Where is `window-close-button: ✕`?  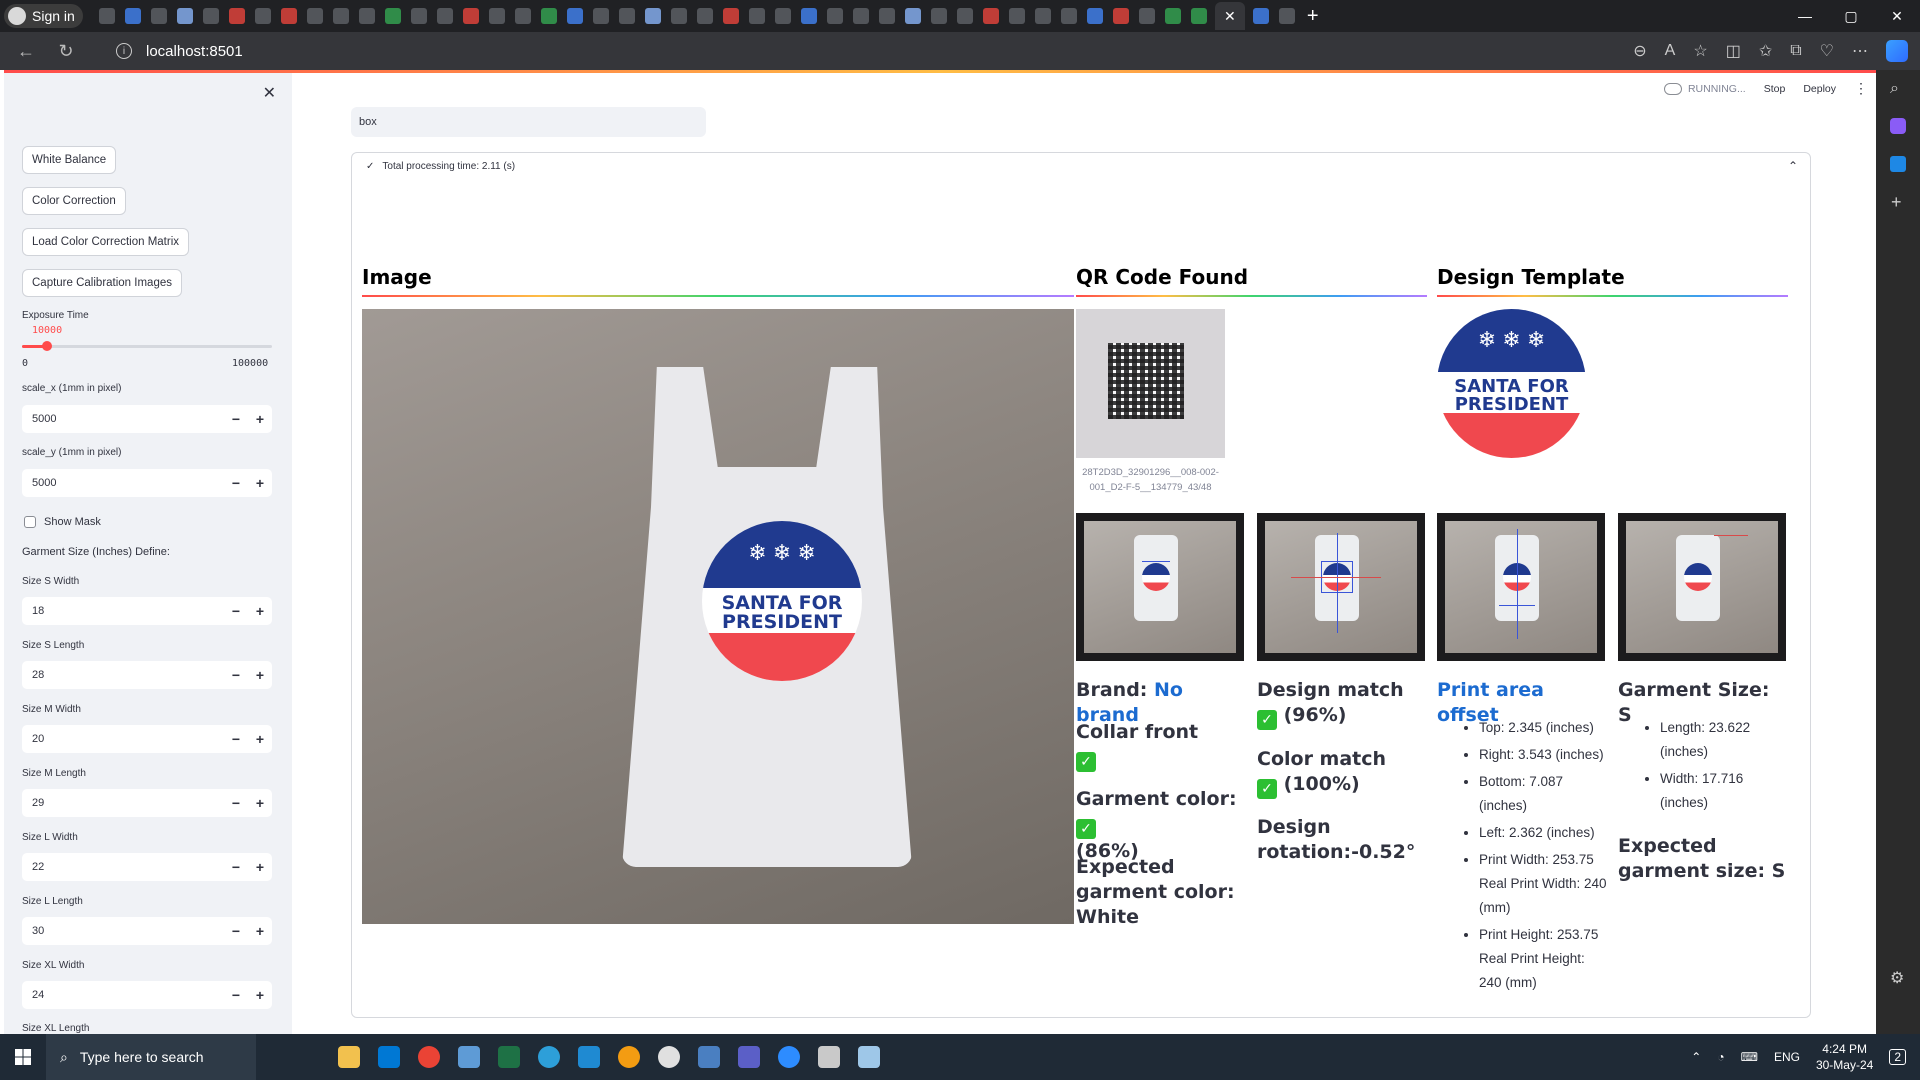 window-close-button: ✕ is located at coordinates (1897, 16).